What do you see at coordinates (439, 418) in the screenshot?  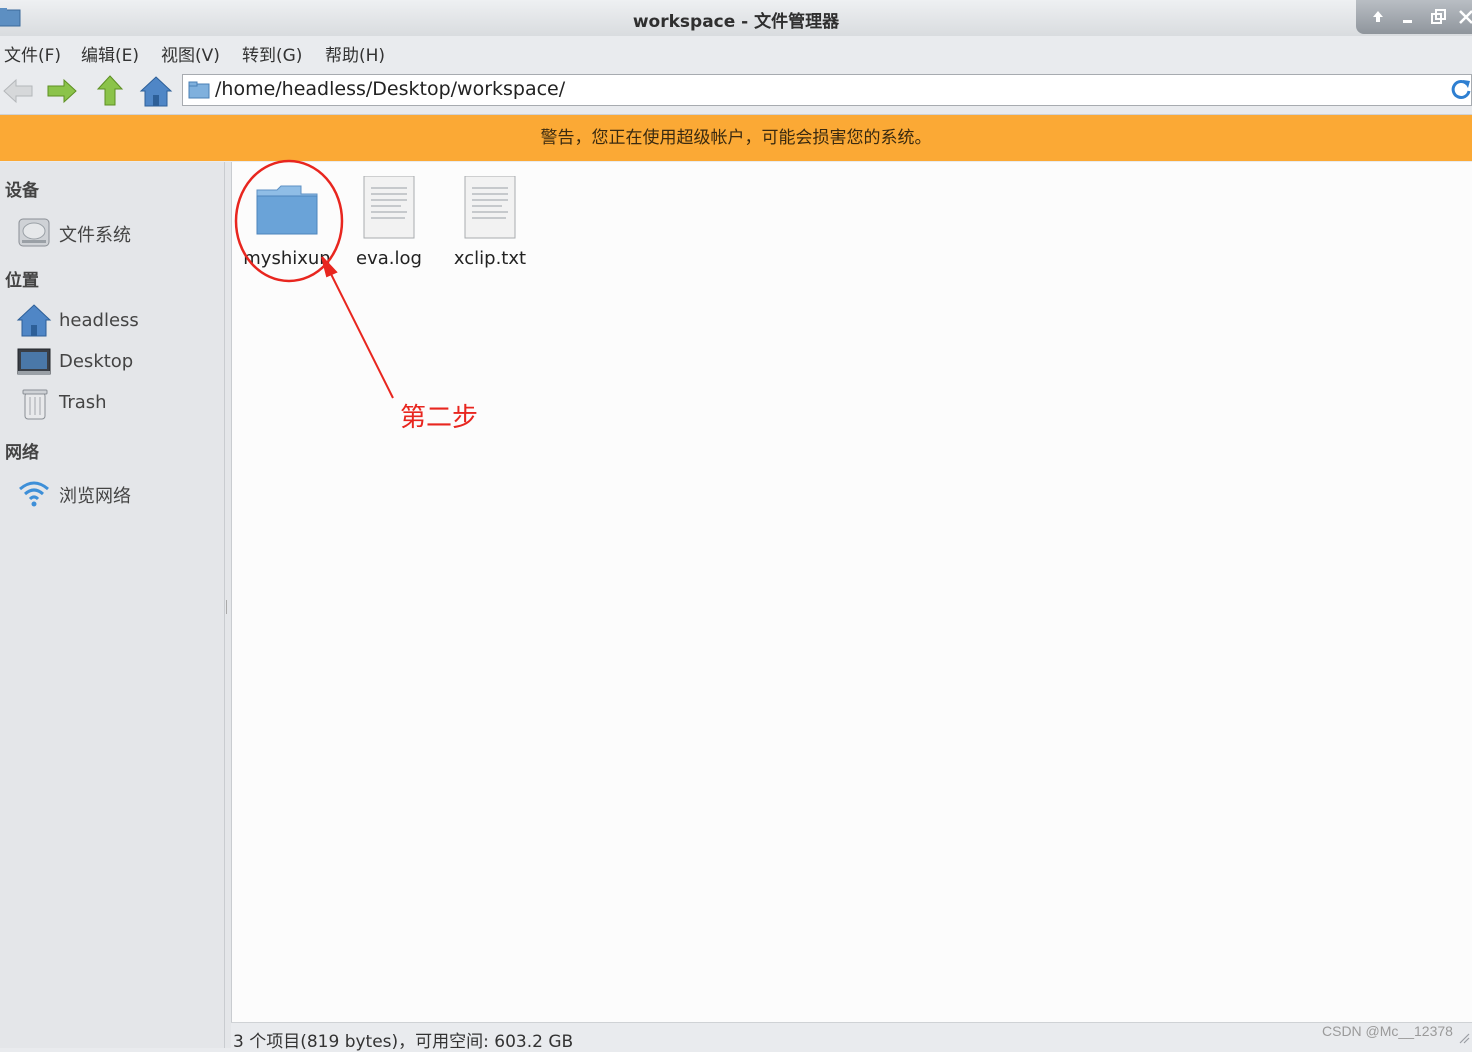 I see `annotation-step-label: 第二步` at bounding box center [439, 418].